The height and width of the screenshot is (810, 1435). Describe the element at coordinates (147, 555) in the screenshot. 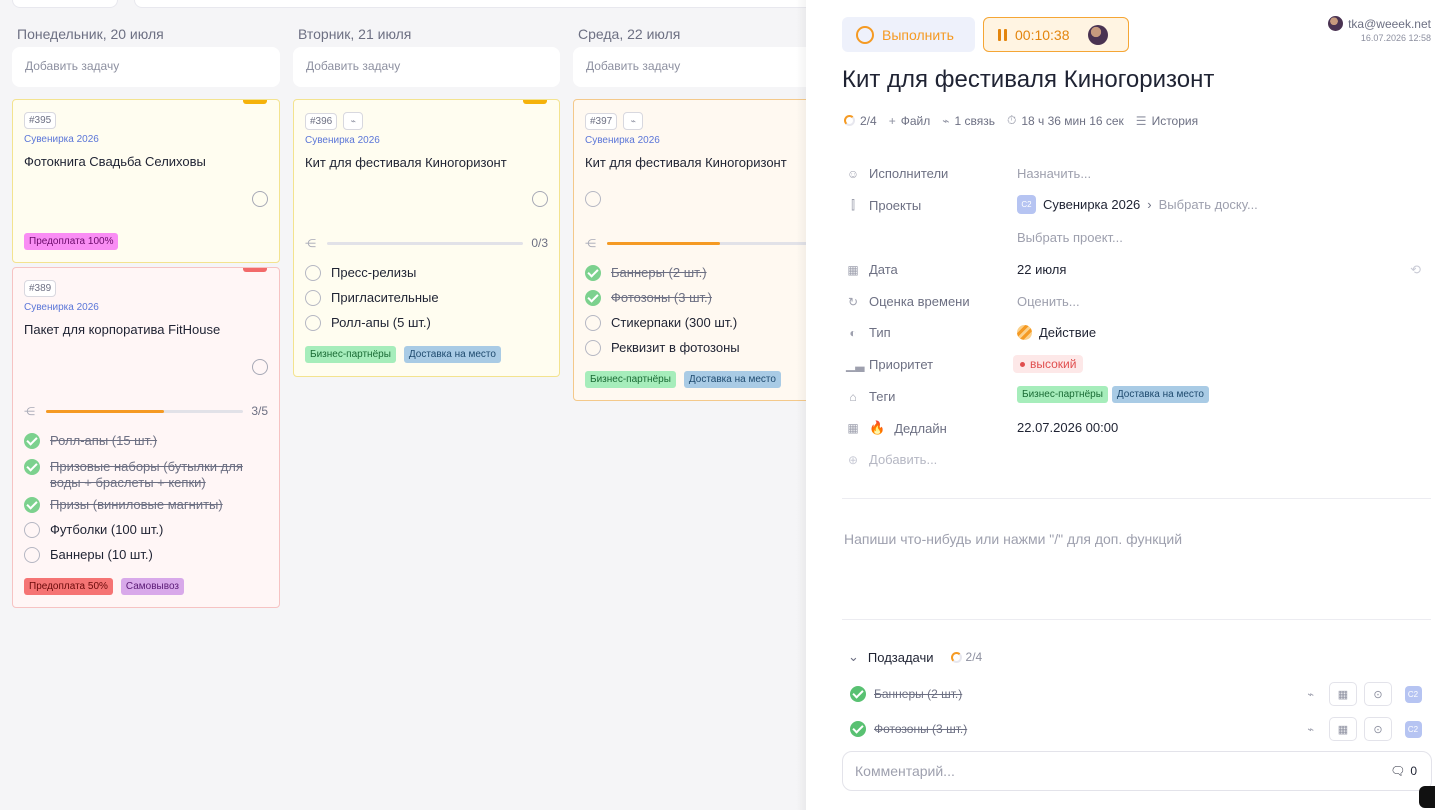

I see `subtask-item: Баннеры (10 шт.)` at that location.